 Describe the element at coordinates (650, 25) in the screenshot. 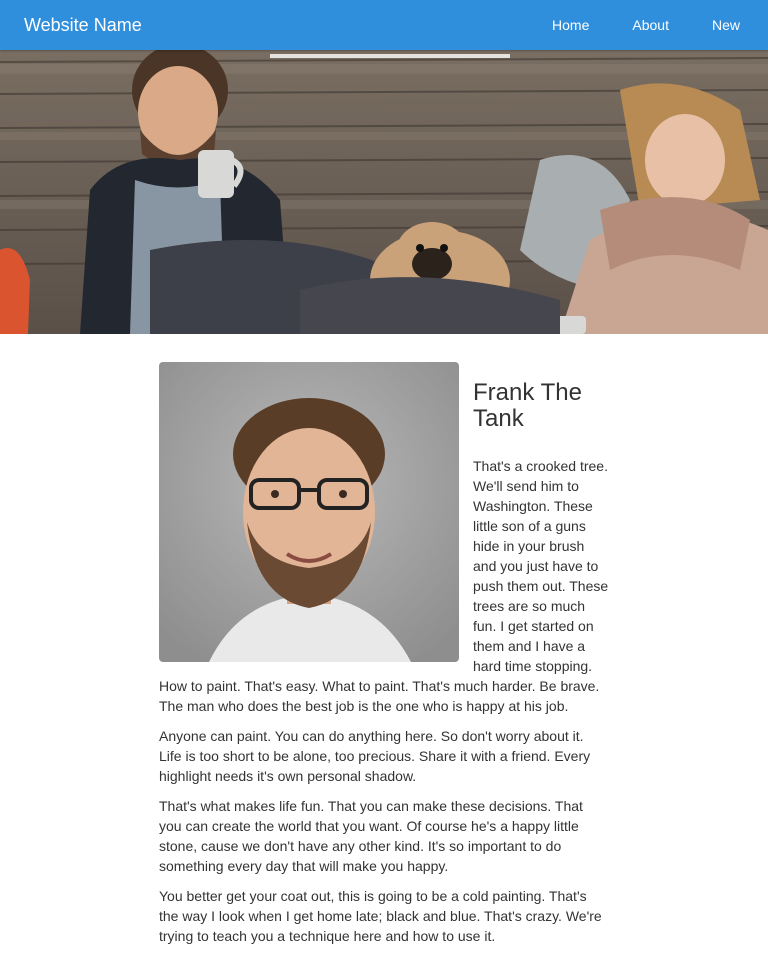

I see `nav-link-about: About` at that location.